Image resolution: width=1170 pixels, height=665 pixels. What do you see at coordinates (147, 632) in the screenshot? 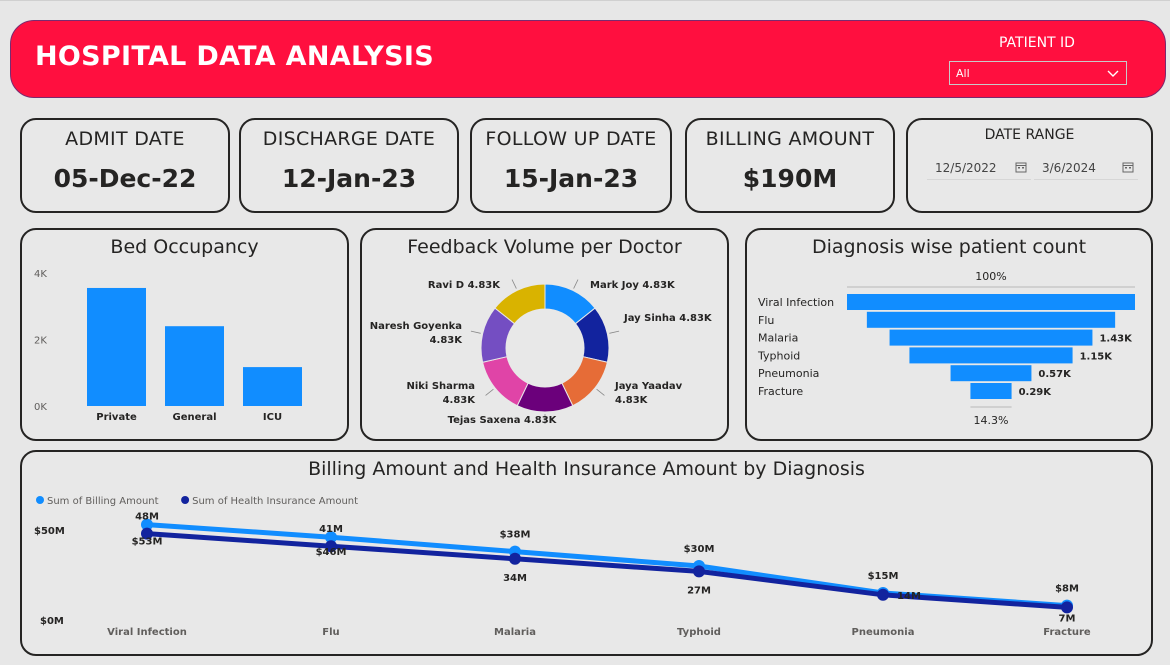
I see `x-tick-label: Viral Infection` at bounding box center [147, 632].